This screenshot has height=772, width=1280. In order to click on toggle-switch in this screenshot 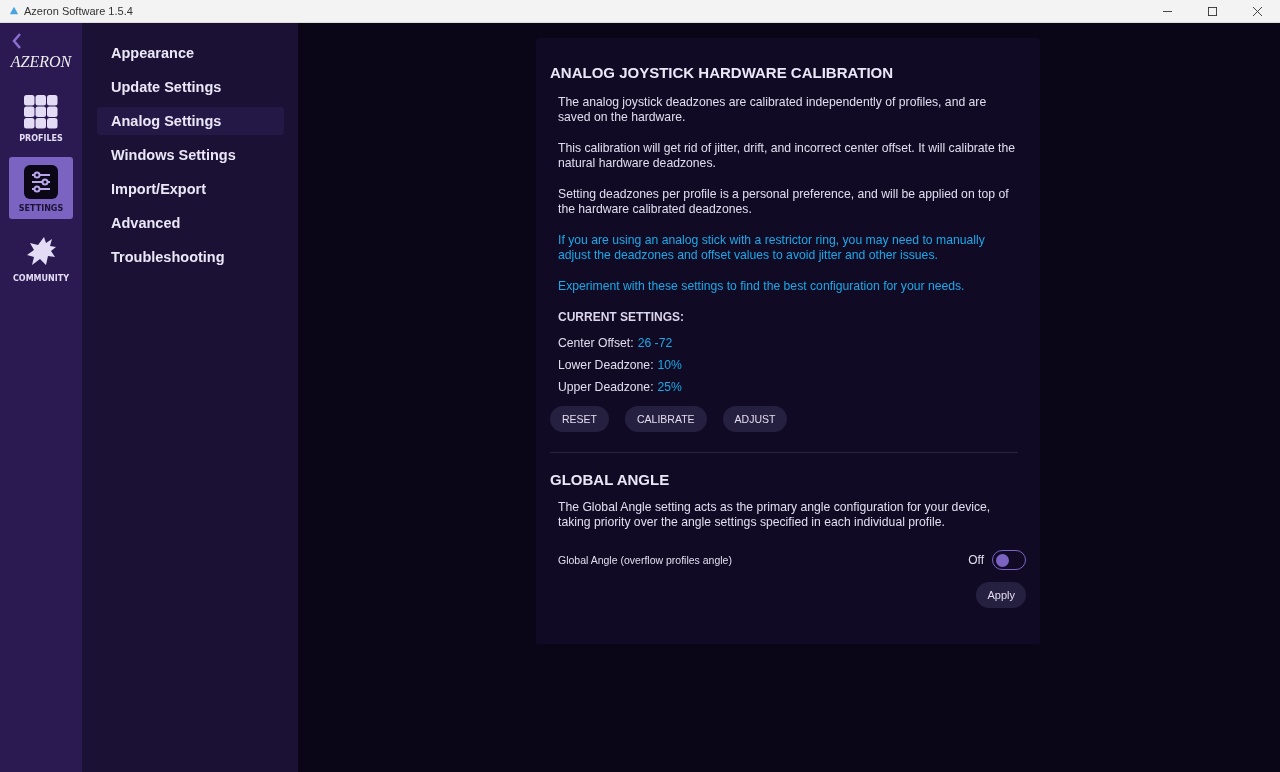, I will do `click(1009, 560)`.